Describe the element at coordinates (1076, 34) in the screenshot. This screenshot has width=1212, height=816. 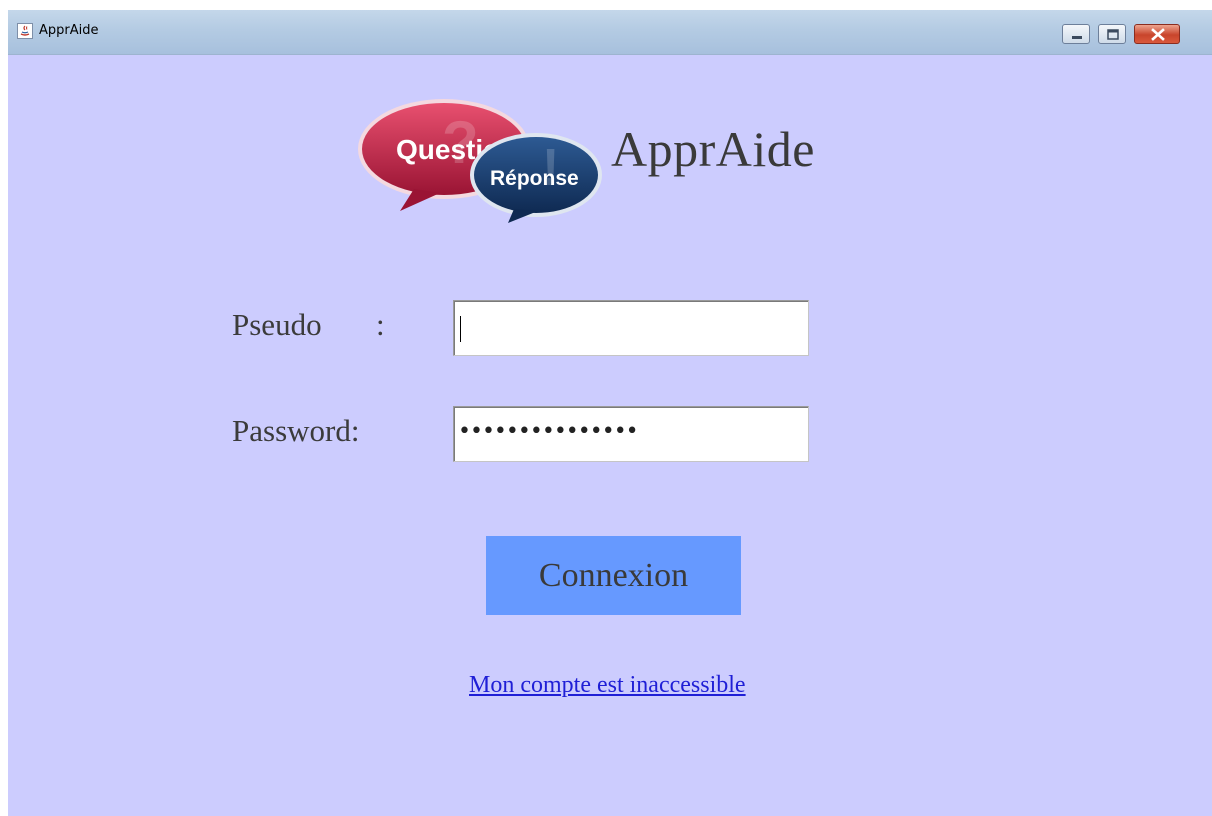
I see `minimize-button` at that location.